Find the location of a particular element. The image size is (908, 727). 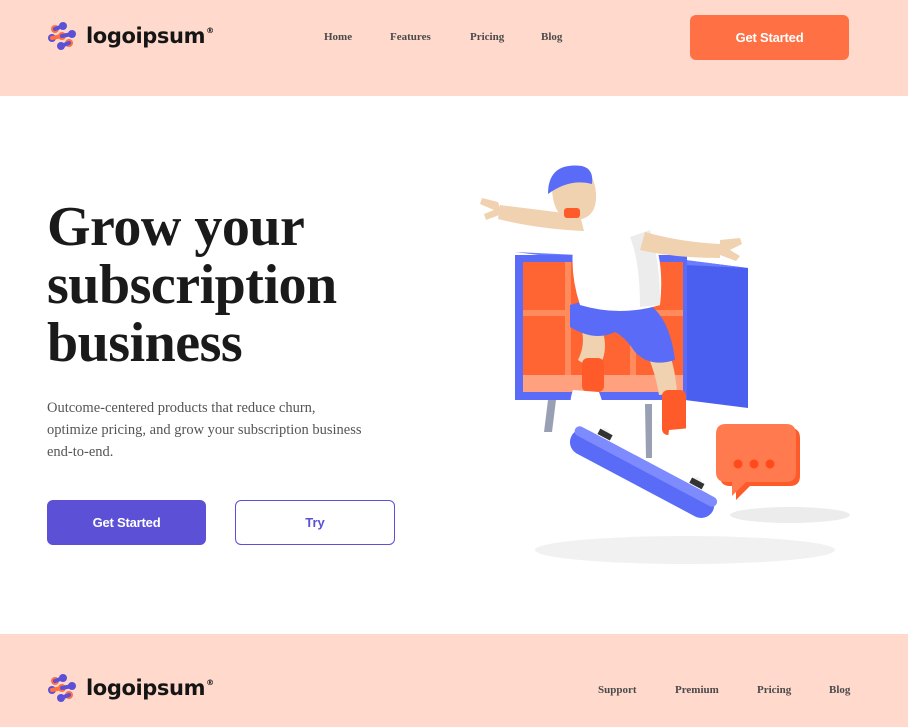

header-nav: Home Features Pricing Blog is located at coordinates (443, 37).